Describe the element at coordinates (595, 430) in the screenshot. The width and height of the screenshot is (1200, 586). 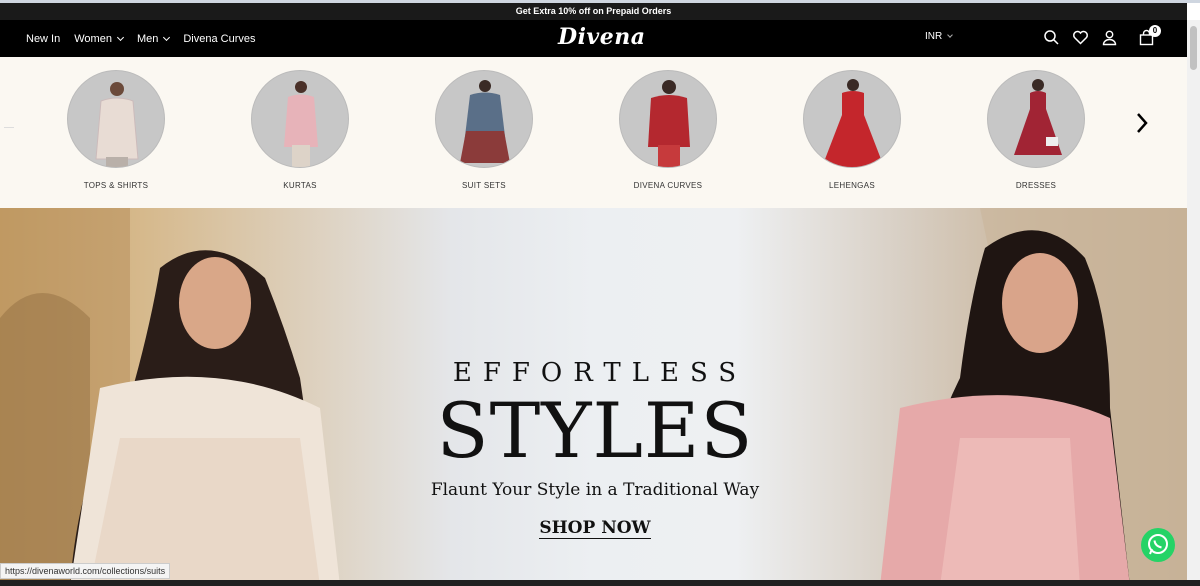
I see `hero-headline: STYLES` at that location.